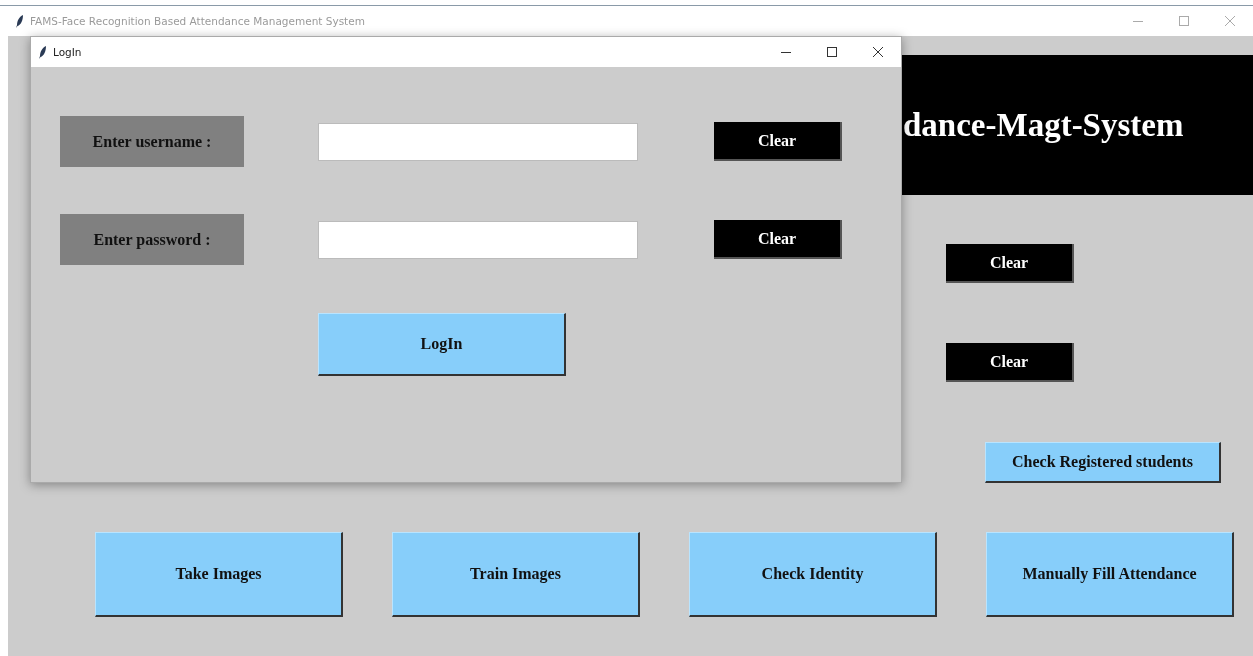 The height and width of the screenshot is (656, 1253). Describe the element at coordinates (197, 21) in the screenshot. I see `window-title: FAMS-Face Recognition Based Attendance Management System` at that location.